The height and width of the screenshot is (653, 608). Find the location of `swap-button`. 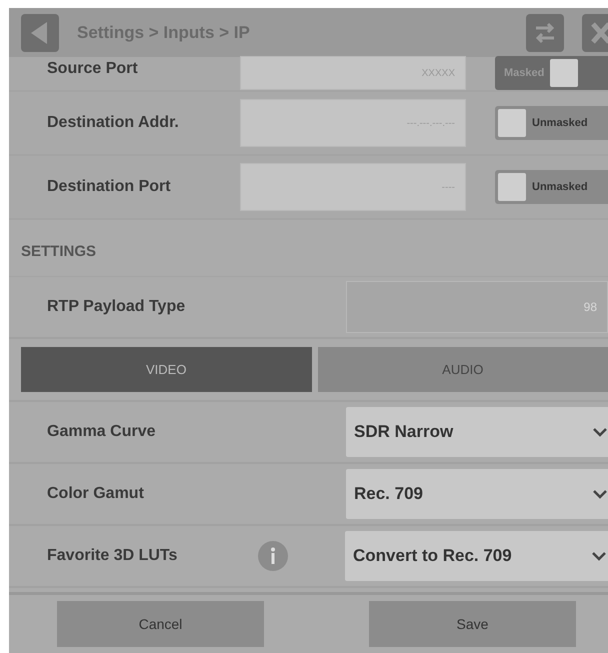

swap-button is located at coordinates (545, 33).